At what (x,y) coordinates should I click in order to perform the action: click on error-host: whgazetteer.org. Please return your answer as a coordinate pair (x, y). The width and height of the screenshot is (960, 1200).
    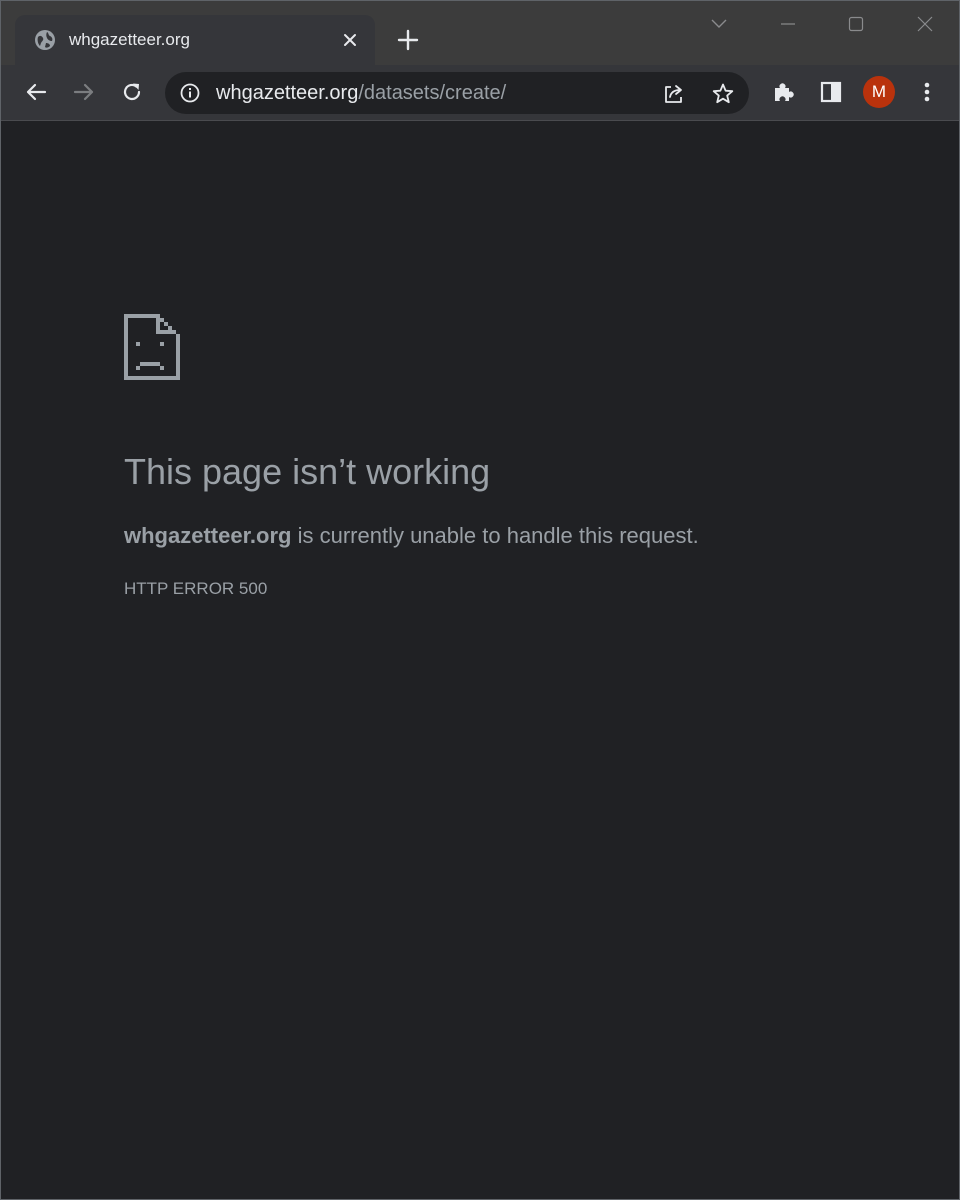
    Looking at the image, I should click on (208, 535).